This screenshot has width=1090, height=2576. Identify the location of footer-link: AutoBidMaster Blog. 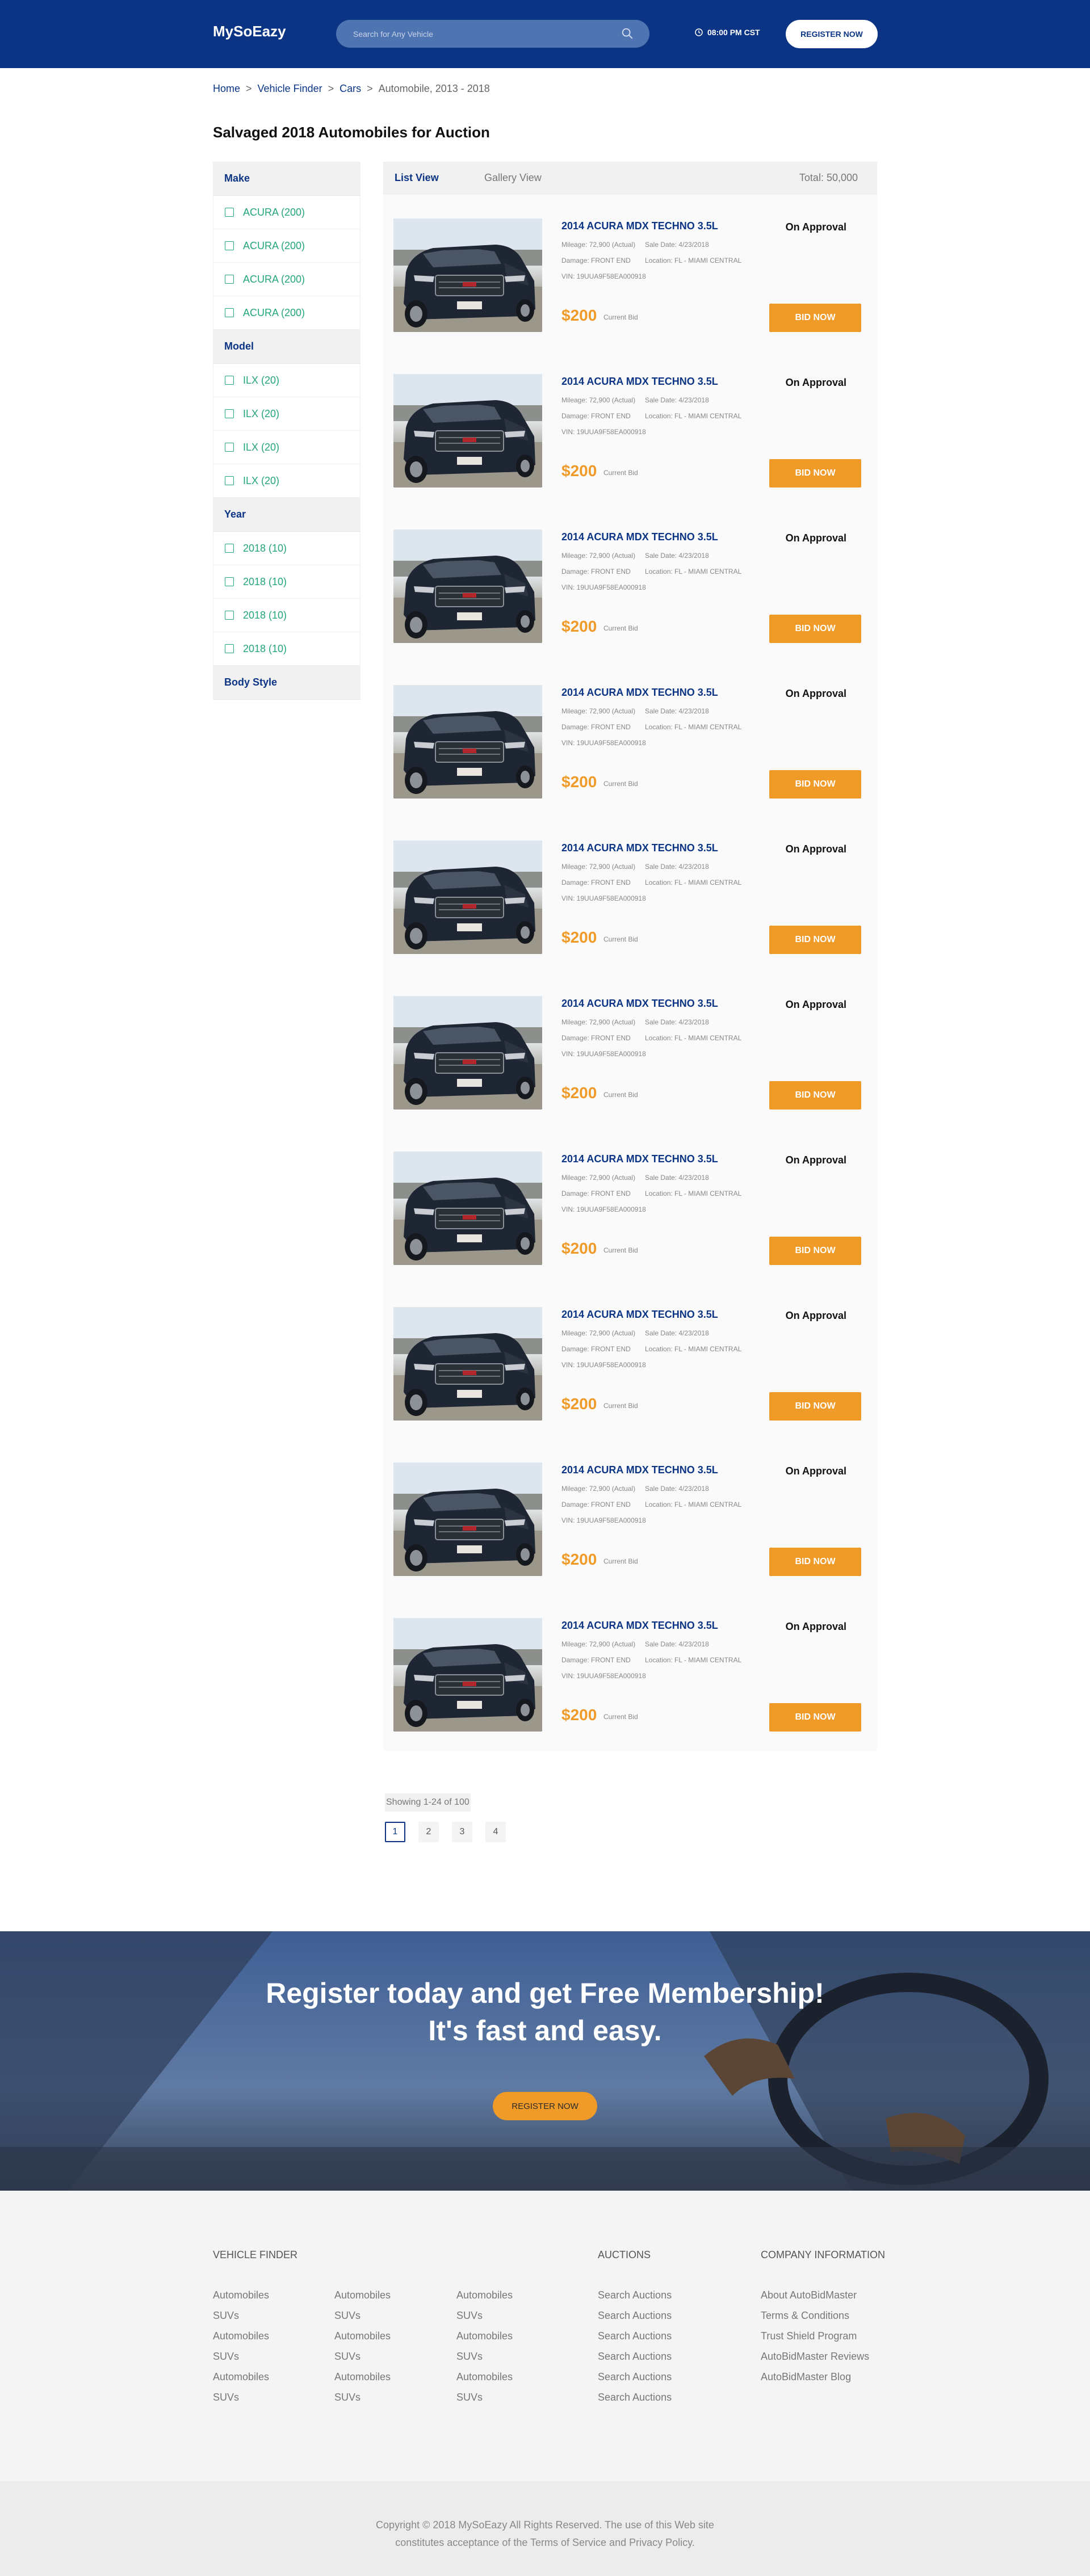
(815, 2381).